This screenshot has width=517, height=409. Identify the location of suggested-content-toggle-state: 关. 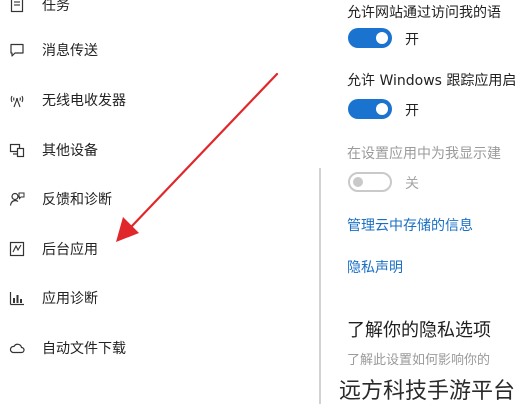
(412, 184).